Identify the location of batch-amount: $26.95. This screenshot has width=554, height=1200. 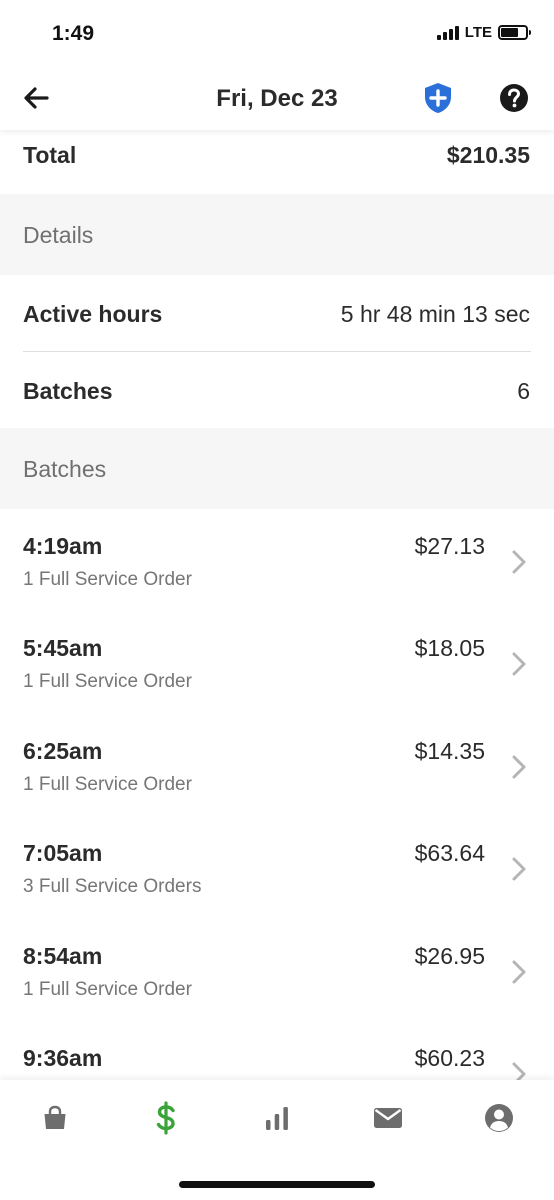
(449, 955).